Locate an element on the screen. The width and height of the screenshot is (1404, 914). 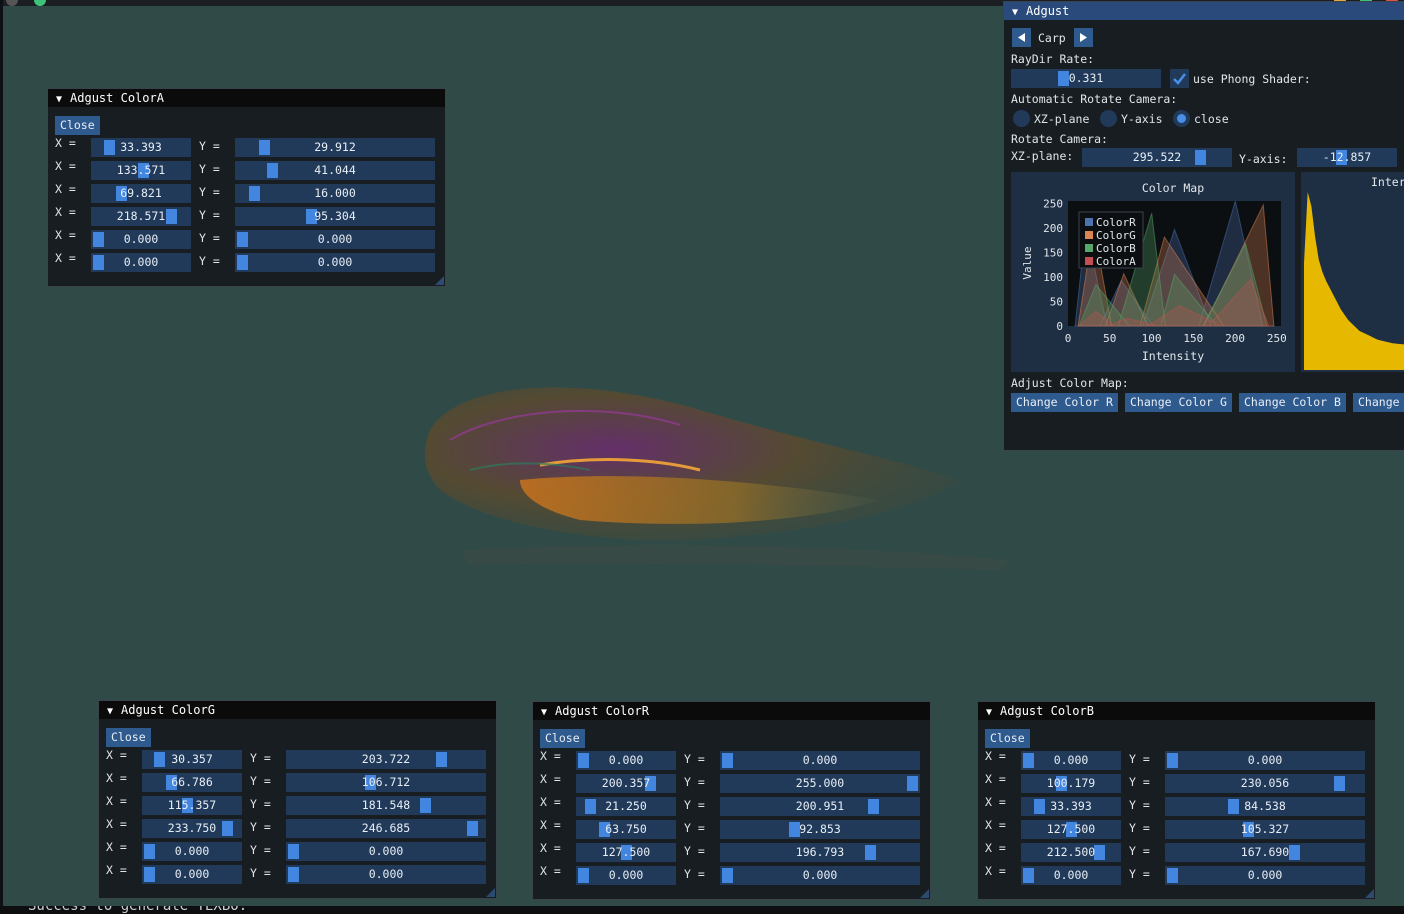
checkmark-icon is located at coordinates (1179, 79).